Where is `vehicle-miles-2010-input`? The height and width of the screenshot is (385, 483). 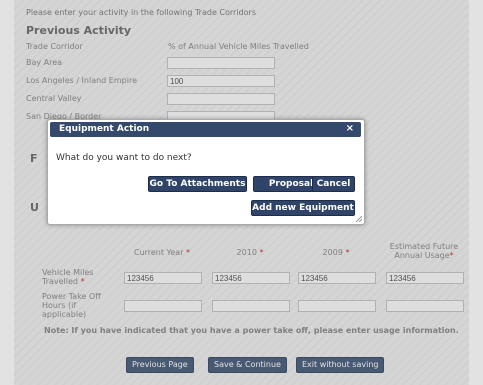 vehicle-miles-2010-input is located at coordinates (251, 278).